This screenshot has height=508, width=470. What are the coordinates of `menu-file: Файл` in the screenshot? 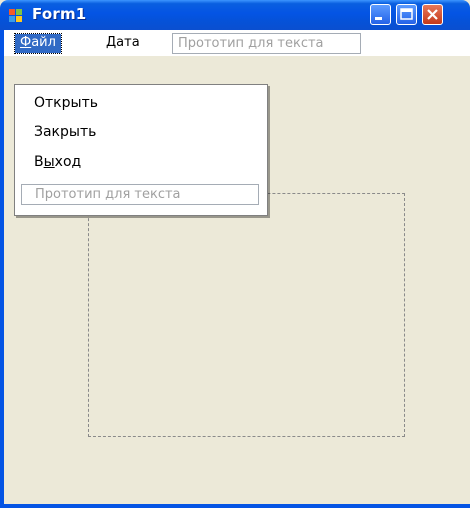 It's located at (38, 43).